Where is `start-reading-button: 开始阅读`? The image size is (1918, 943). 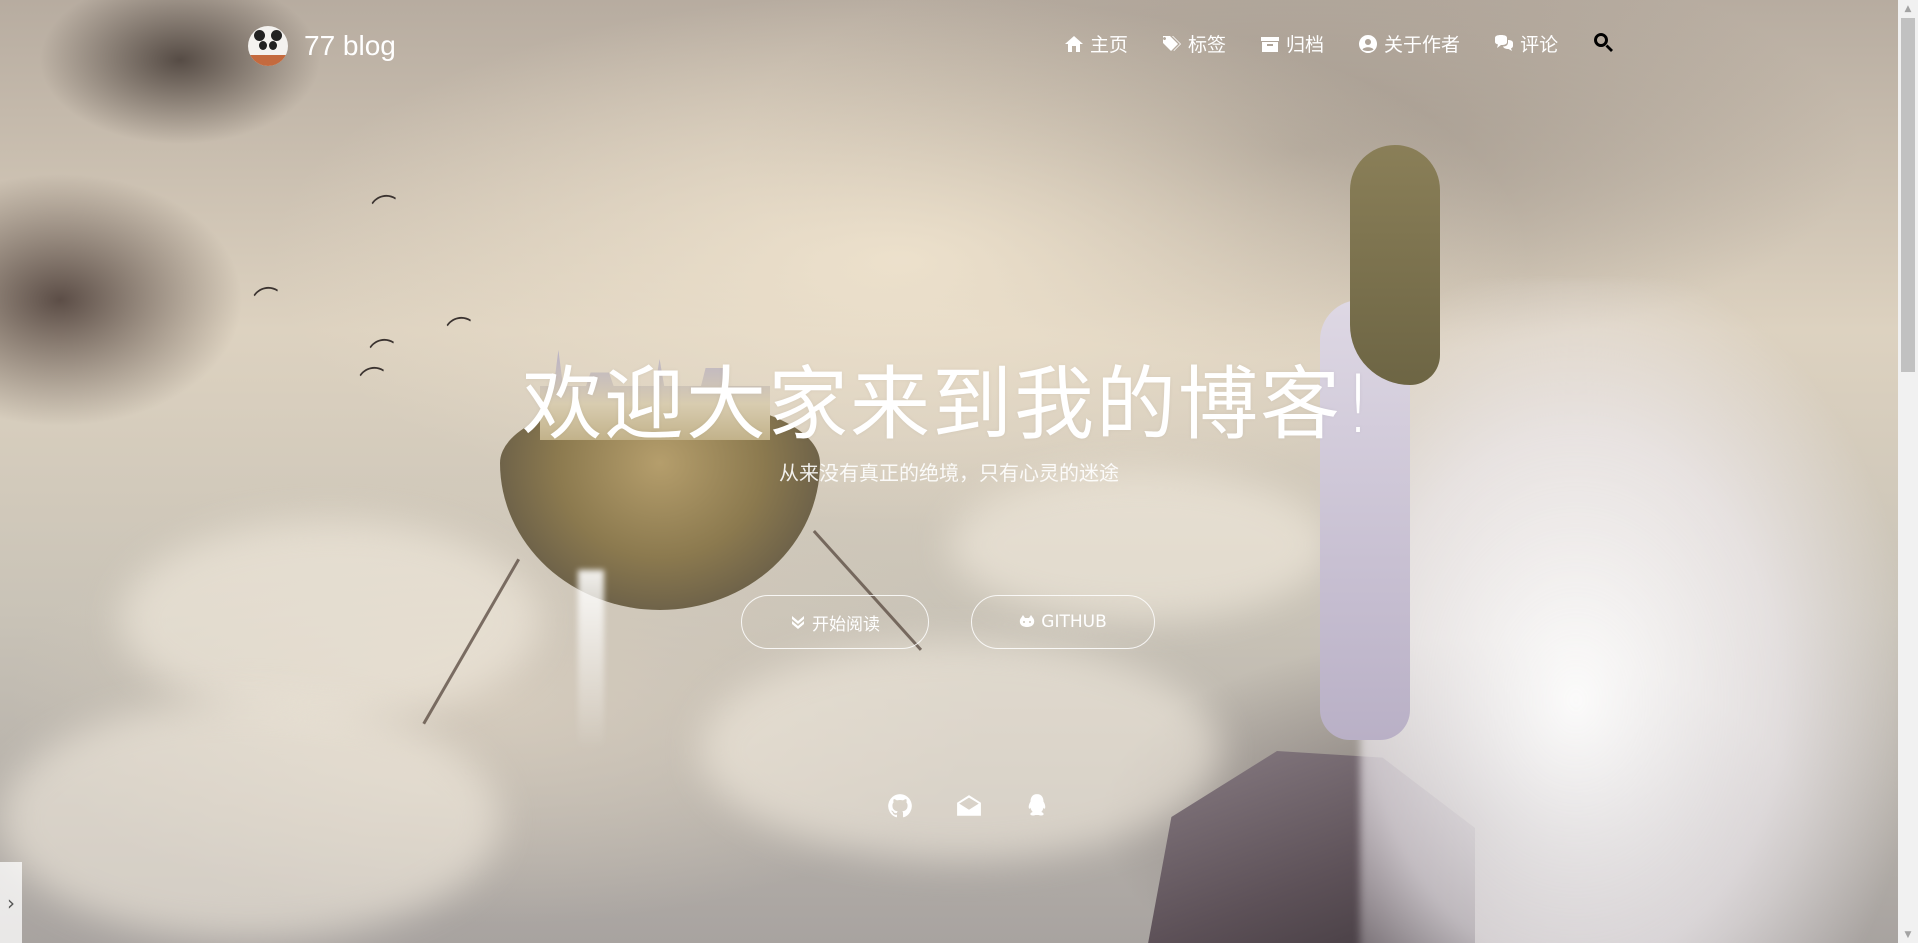 start-reading-button: 开始阅读 is located at coordinates (835, 622).